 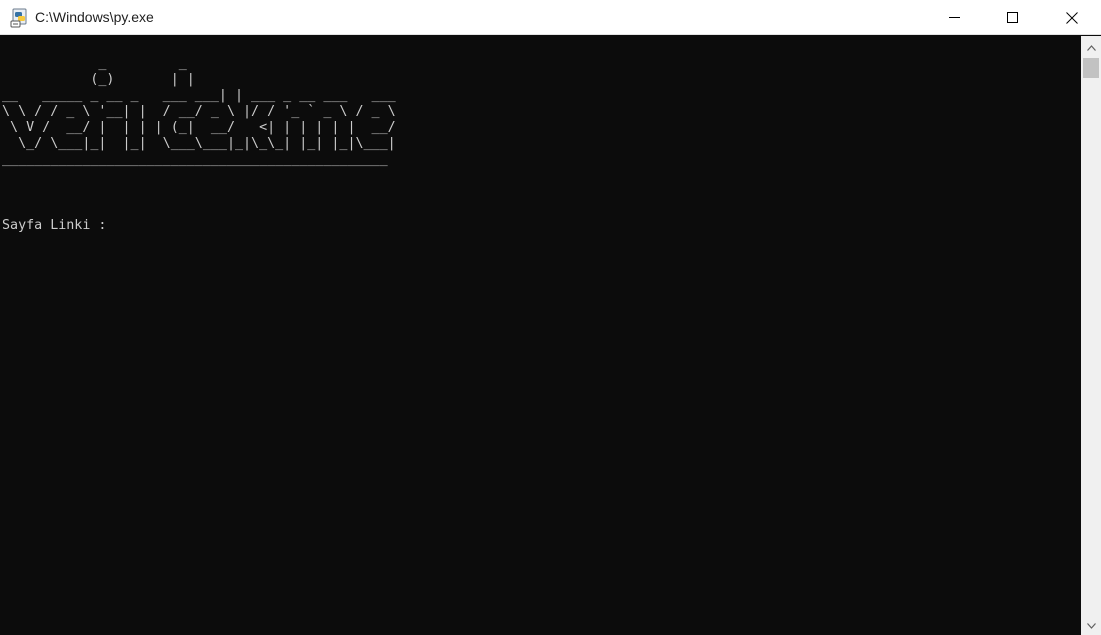 I want to click on close-button, so click(x=1072, y=17).